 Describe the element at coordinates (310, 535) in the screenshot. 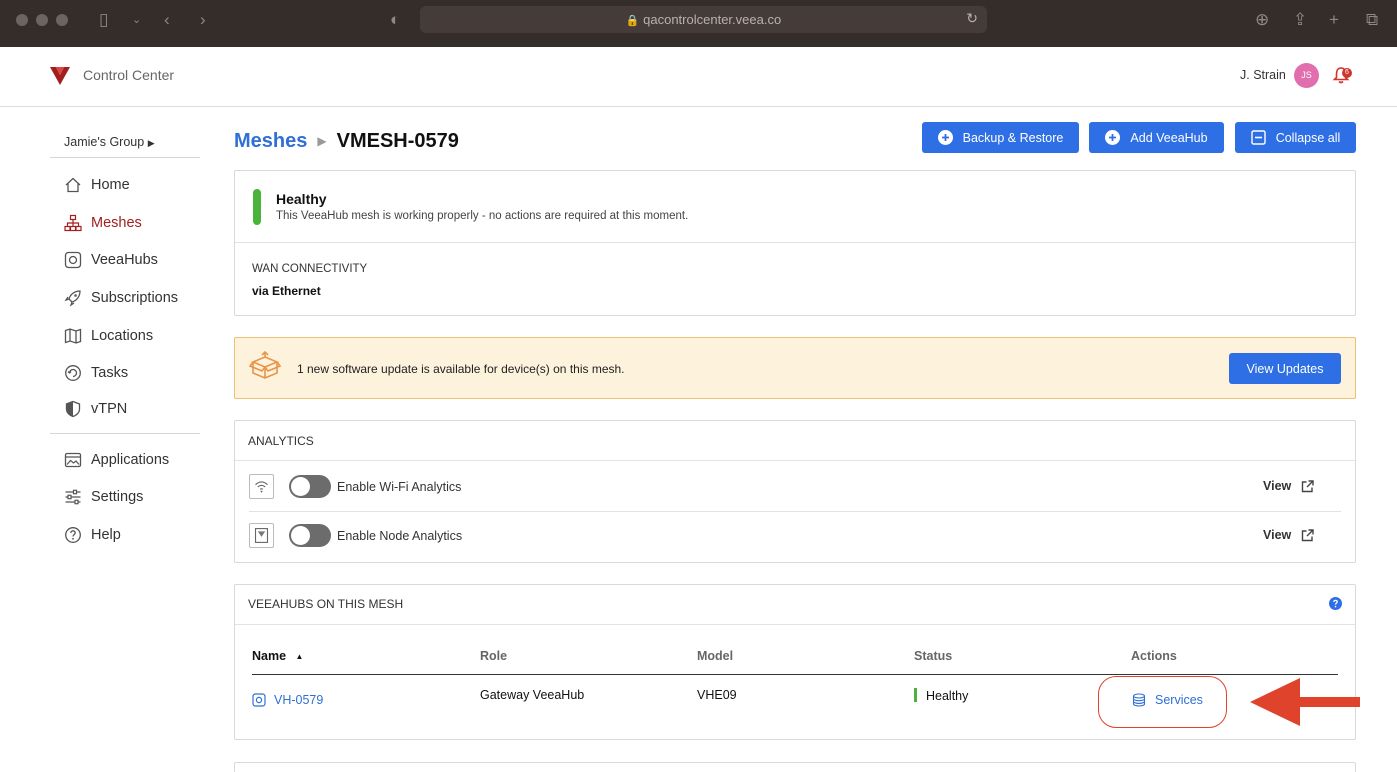

I see `node-analytics-toggle` at that location.